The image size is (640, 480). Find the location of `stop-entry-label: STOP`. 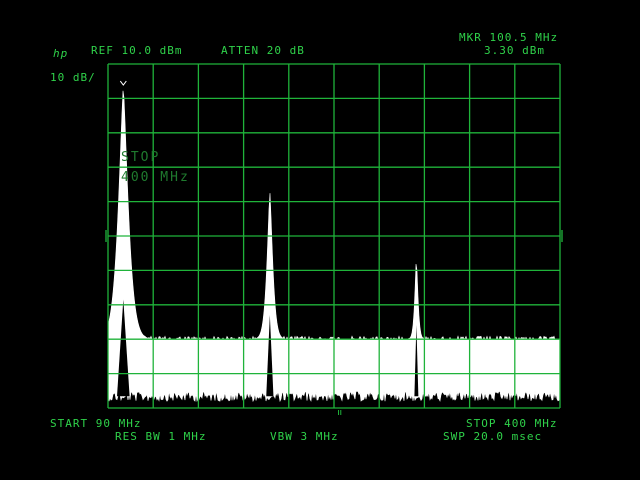

stop-entry-label: STOP is located at coordinates (141, 157).